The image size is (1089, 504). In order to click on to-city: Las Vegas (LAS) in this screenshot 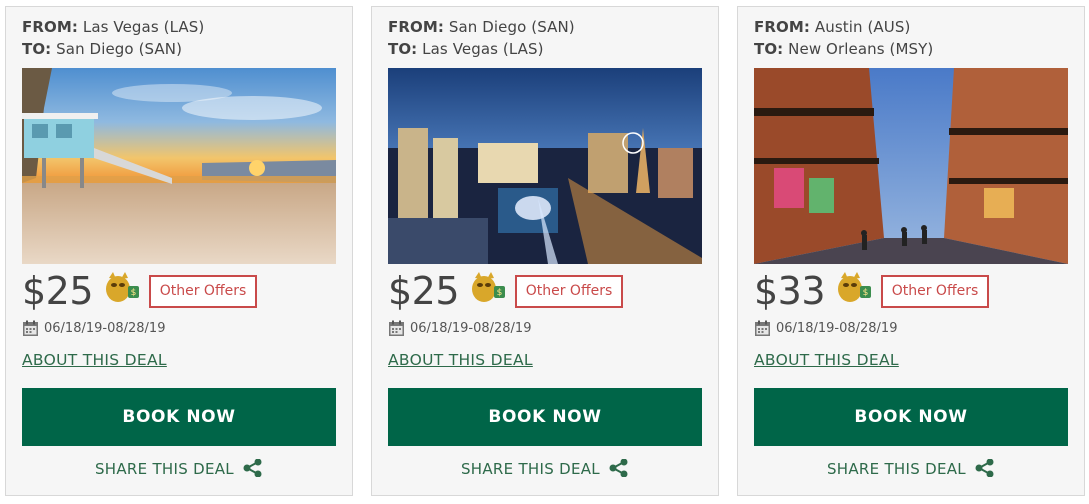, I will do `click(483, 49)`.